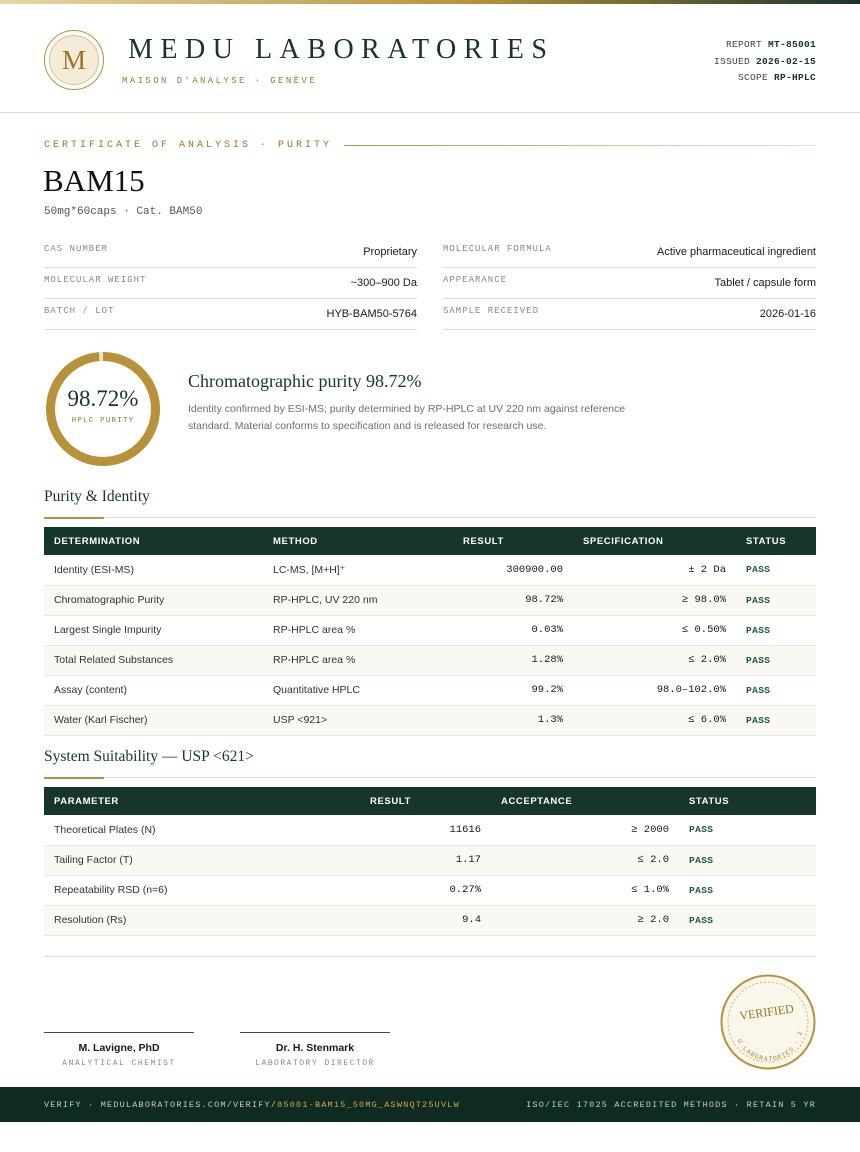 The height and width of the screenshot is (1152, 860). Describe the element at coordinates (76, 249) in the screenshot. I see `property-label: CAS NUMBER` at that location.